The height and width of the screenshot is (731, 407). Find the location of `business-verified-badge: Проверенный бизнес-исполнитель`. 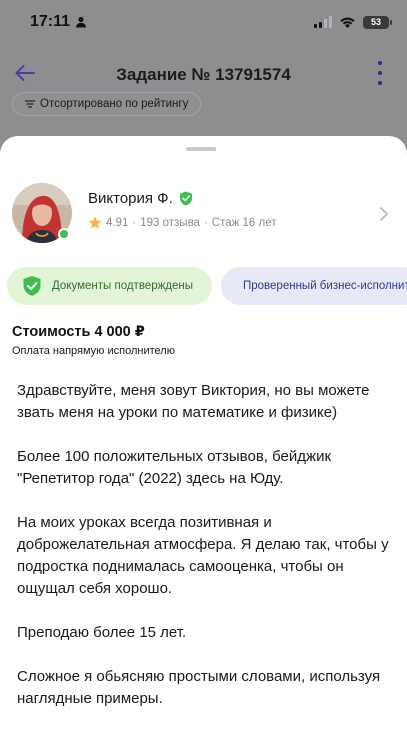

business-verified-badge: Проверенный бизнес-исполнитель is located at coordinates (314, 286).